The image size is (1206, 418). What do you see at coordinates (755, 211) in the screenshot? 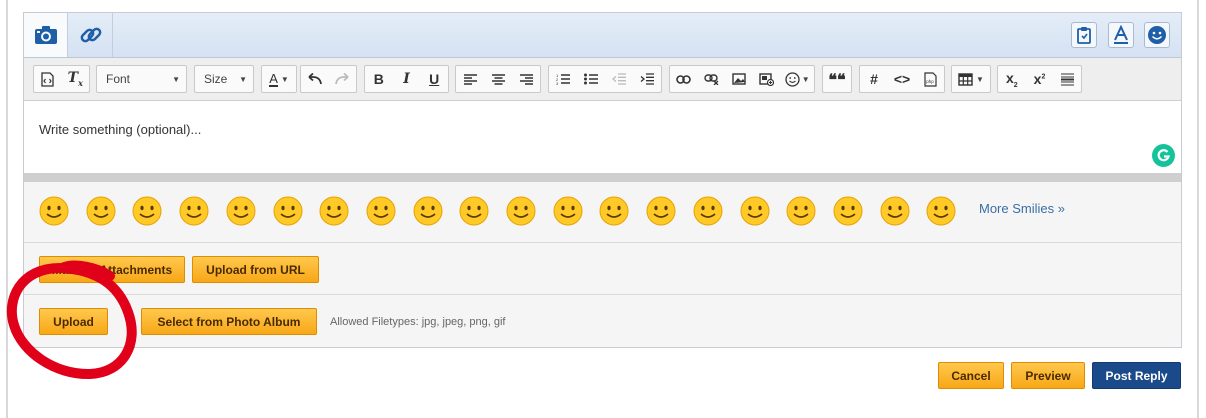
I see `smiley-16-icon: 😍` at bounding box center [755, 211].